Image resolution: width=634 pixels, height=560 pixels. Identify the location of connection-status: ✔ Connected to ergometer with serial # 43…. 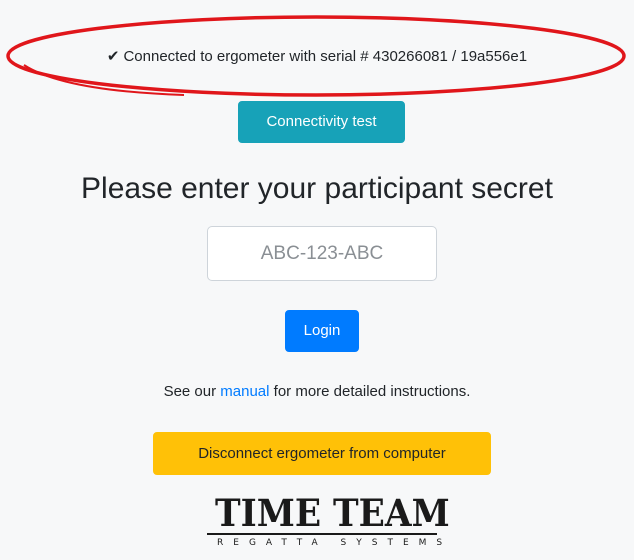
(317, 56).